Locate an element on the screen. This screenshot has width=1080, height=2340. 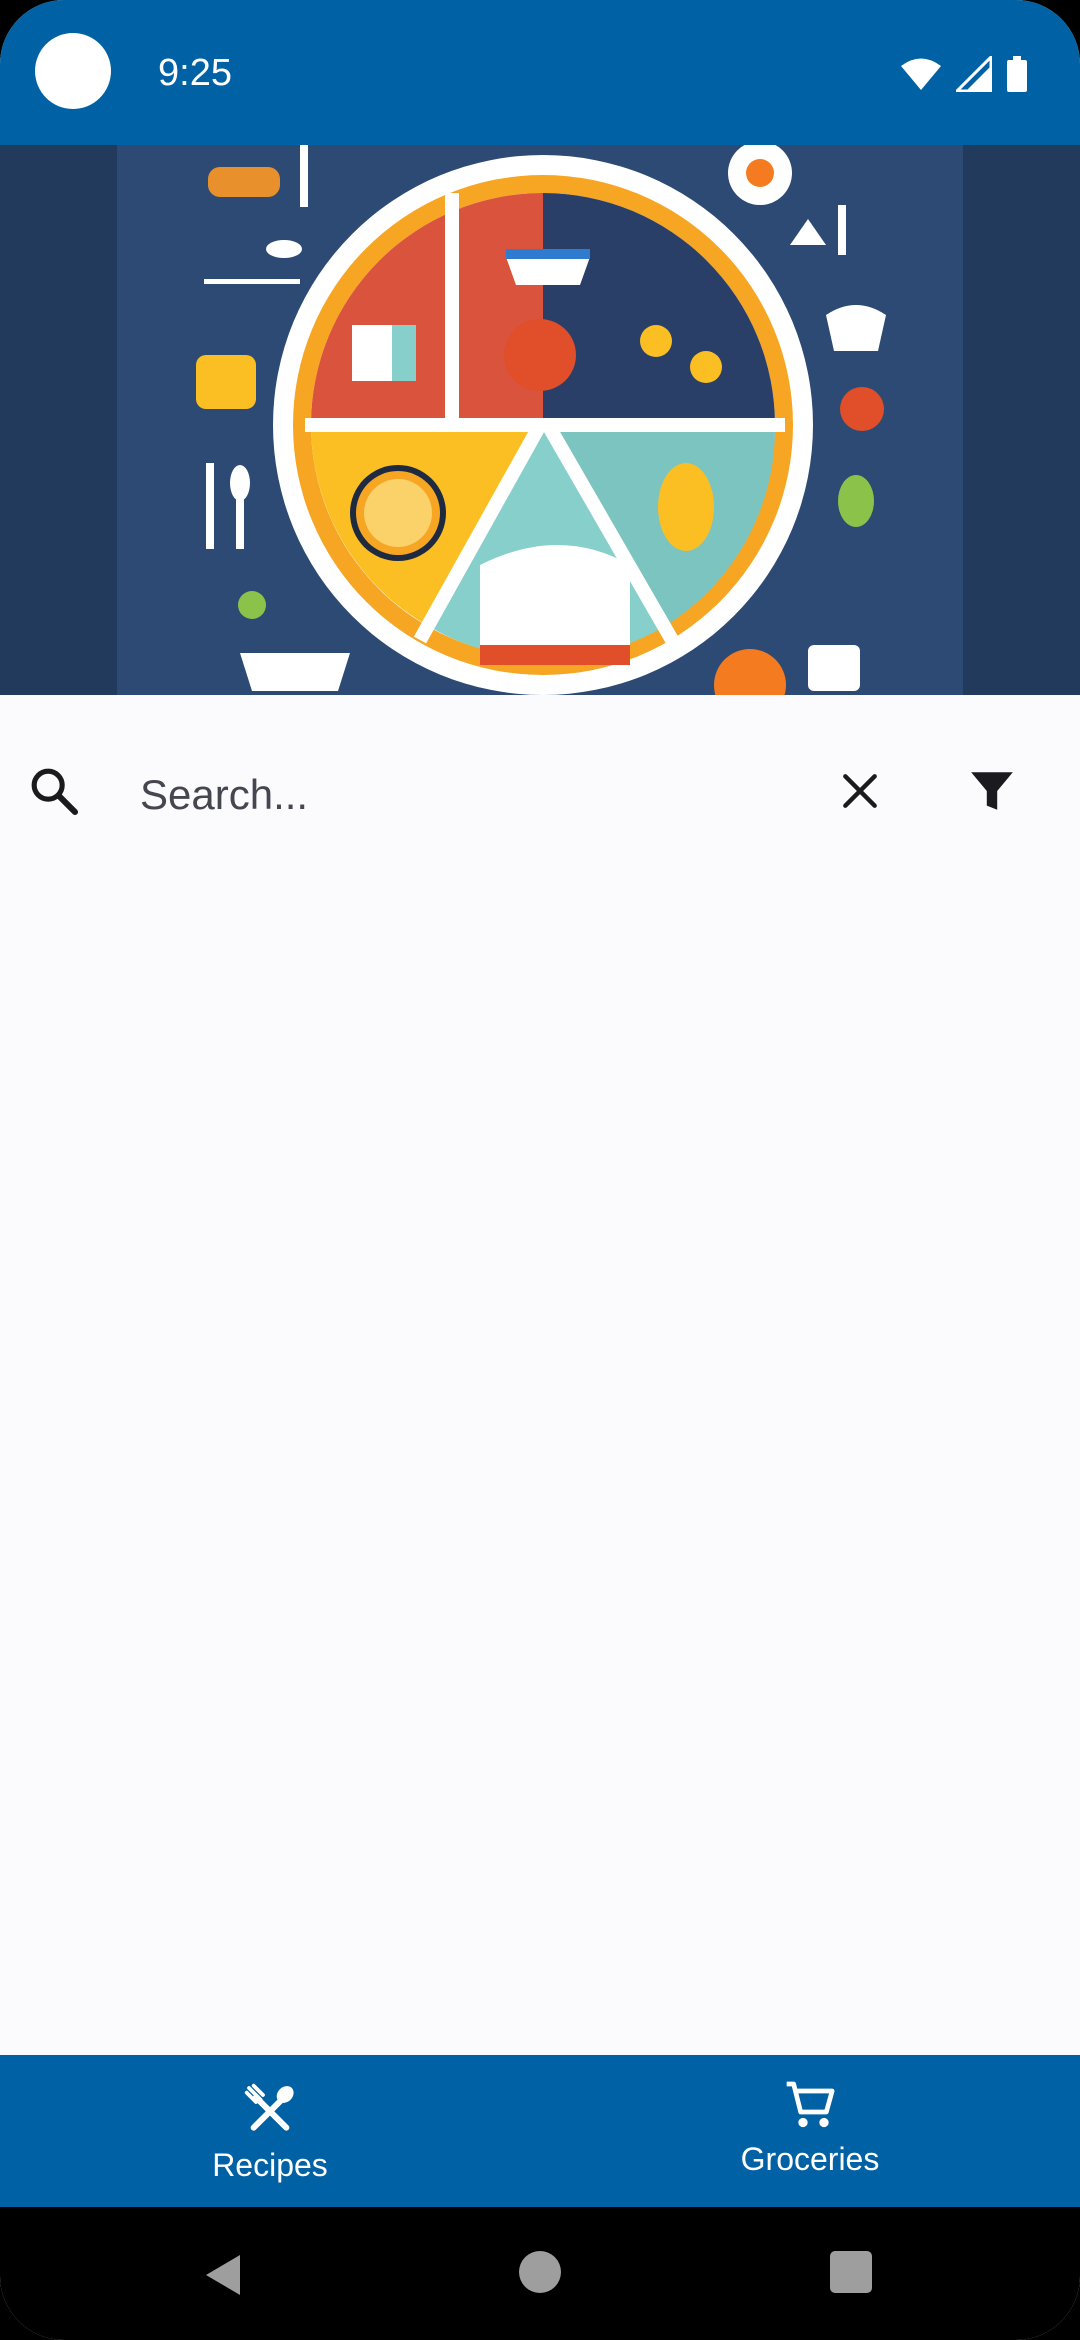
home-icon is located at coordinates (540, 2272).